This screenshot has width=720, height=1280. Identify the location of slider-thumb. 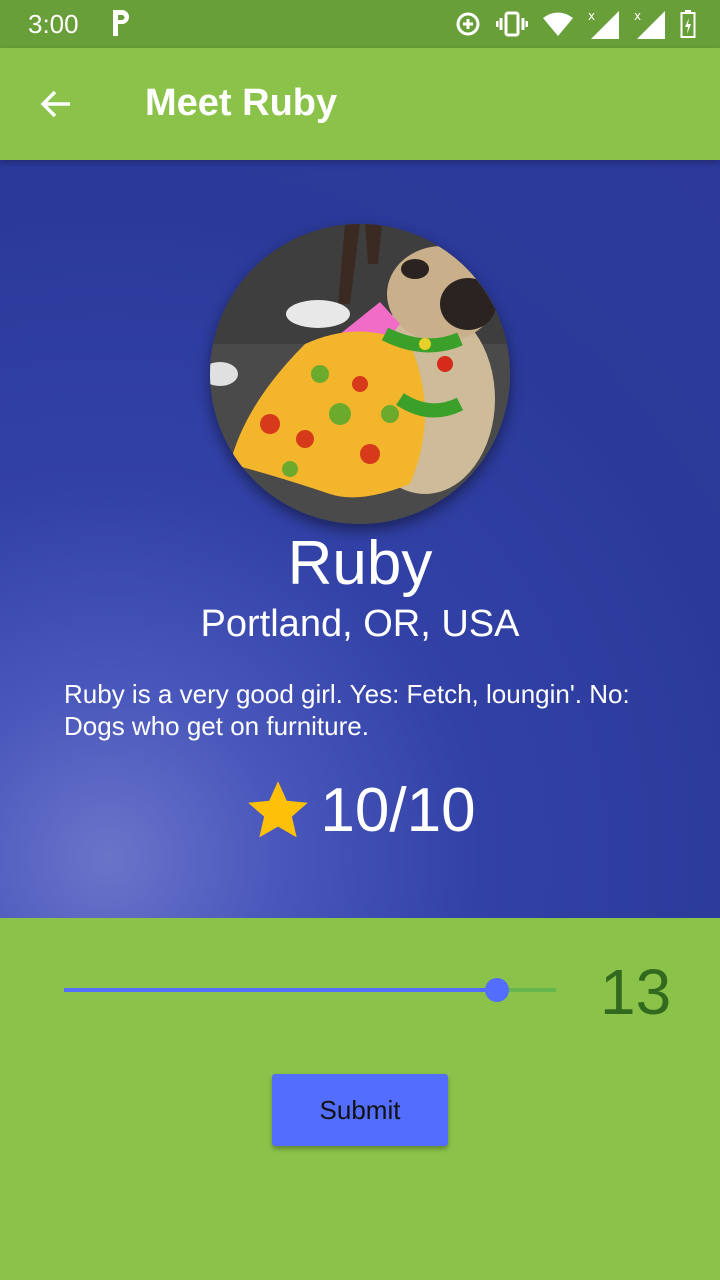
(496, 990).